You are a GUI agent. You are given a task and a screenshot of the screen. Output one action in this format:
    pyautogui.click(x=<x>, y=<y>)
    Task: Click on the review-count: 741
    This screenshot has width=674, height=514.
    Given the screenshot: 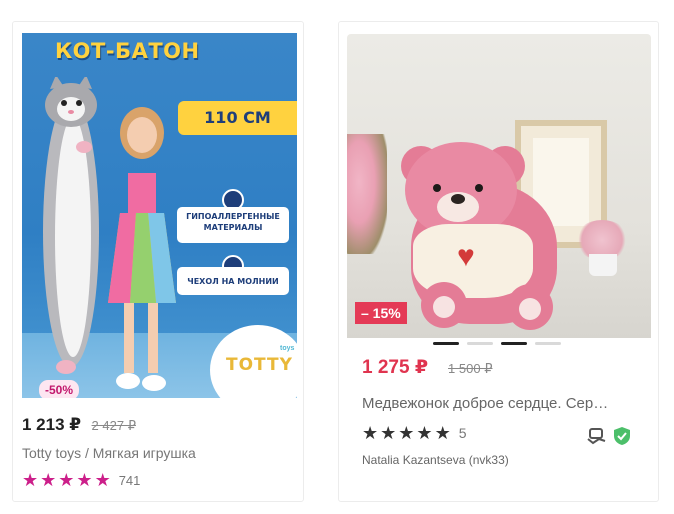 What is the action you would take?
    pyautogui.click(x=129, y=480)
    